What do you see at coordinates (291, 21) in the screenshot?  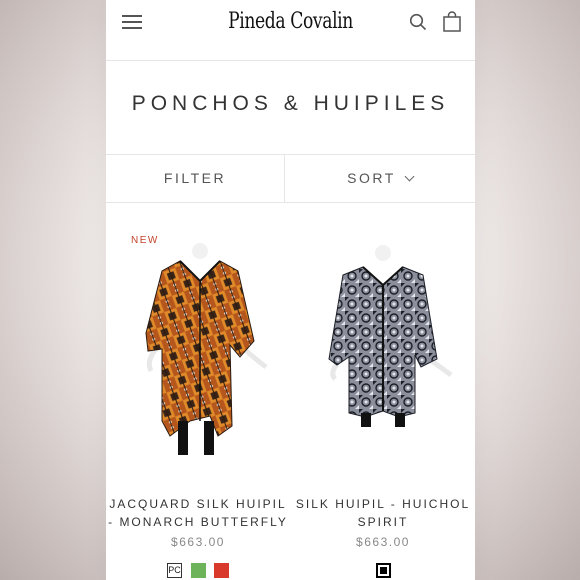 I see `brand-logo: Pineda Covalin` at bounding box center [291, 21].